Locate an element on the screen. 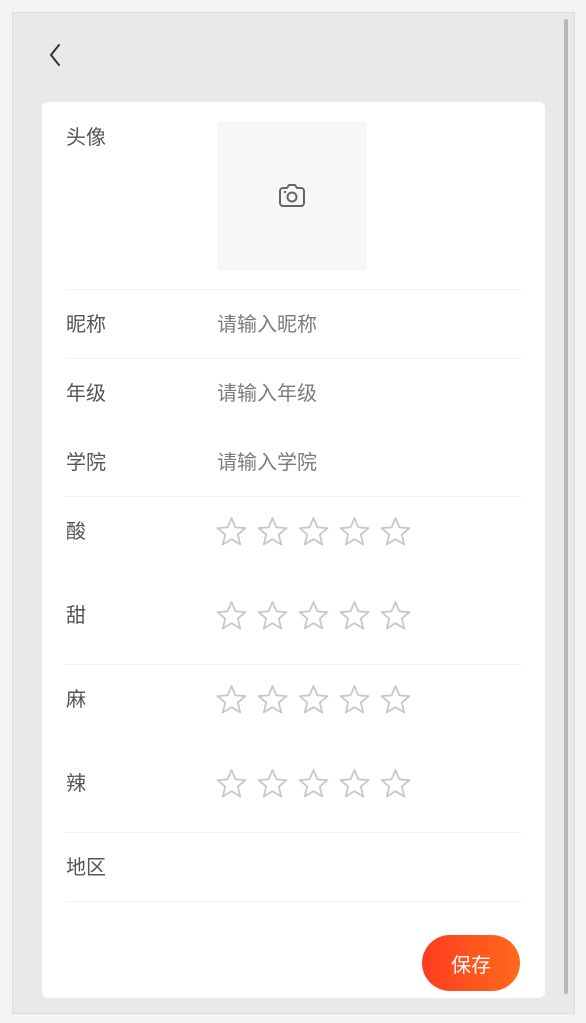 The image size is (586, 1023). camera-icon is located at coordinates (292, 195).